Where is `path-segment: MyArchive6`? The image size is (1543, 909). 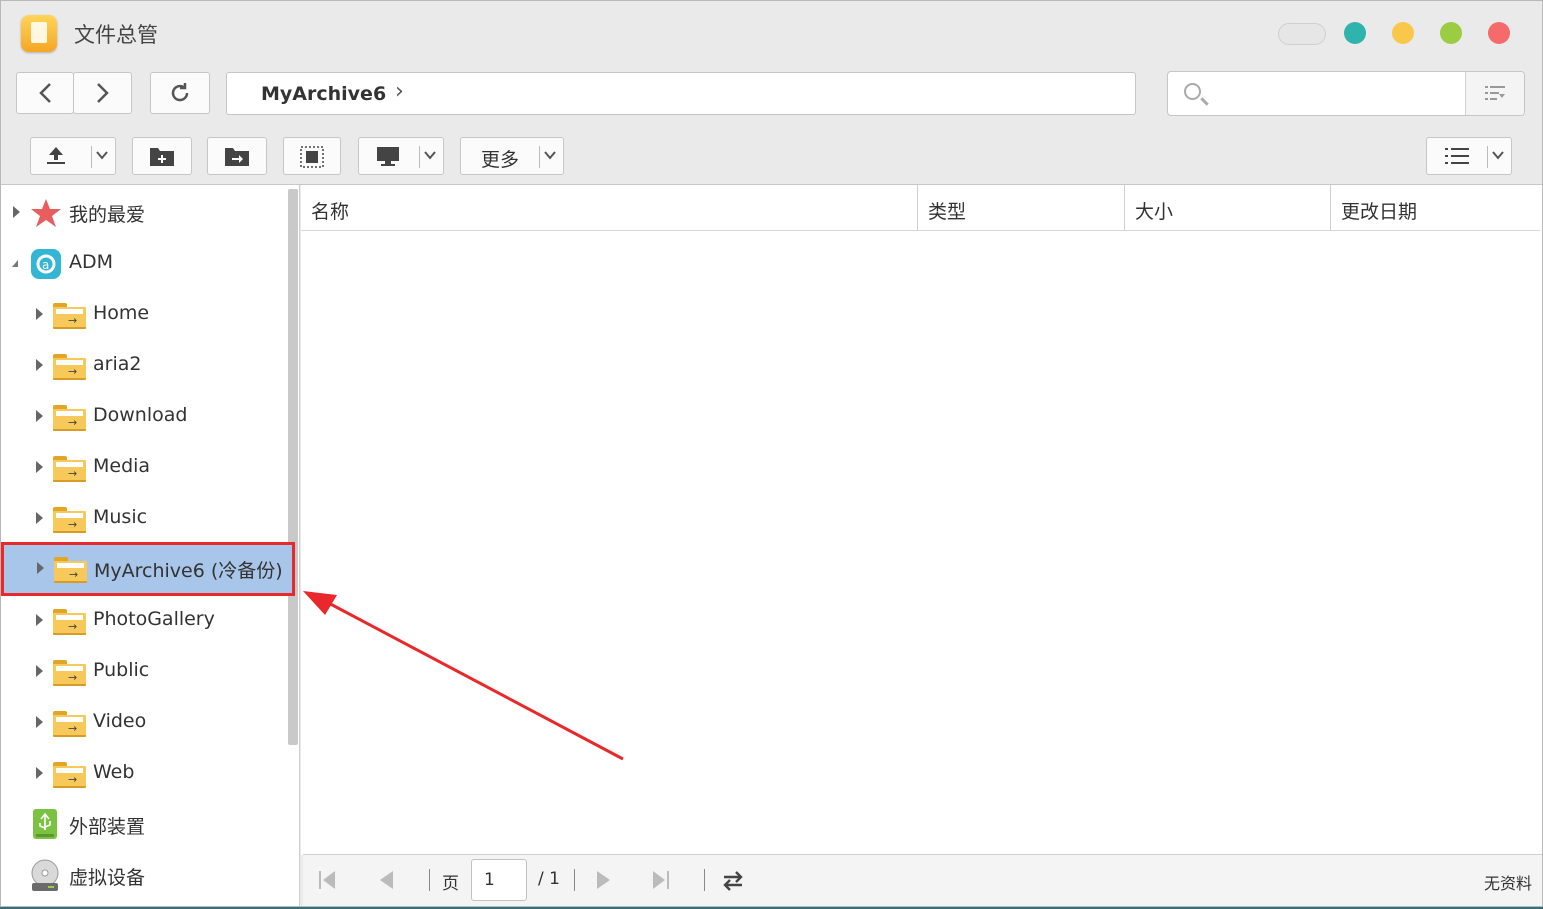
path-segment: MyArchive6 is located at coordinates (323, 94).